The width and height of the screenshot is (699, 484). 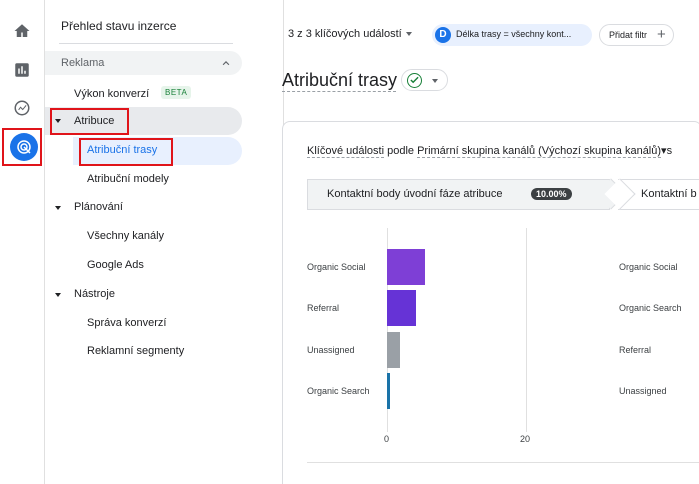 What do you see at coordinates (125, 236) in the screenshot?
I see `nav-item-vsechny-kanaly: Všechny kanály` at bounding box center [125, 236].